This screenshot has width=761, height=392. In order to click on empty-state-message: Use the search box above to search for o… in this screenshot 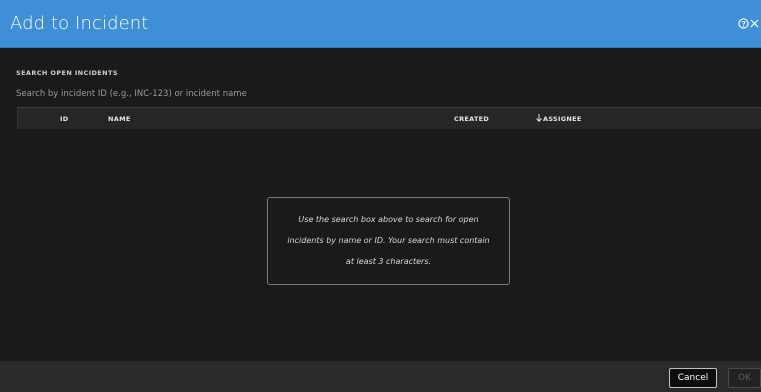, I will do `click(388, 241)`.